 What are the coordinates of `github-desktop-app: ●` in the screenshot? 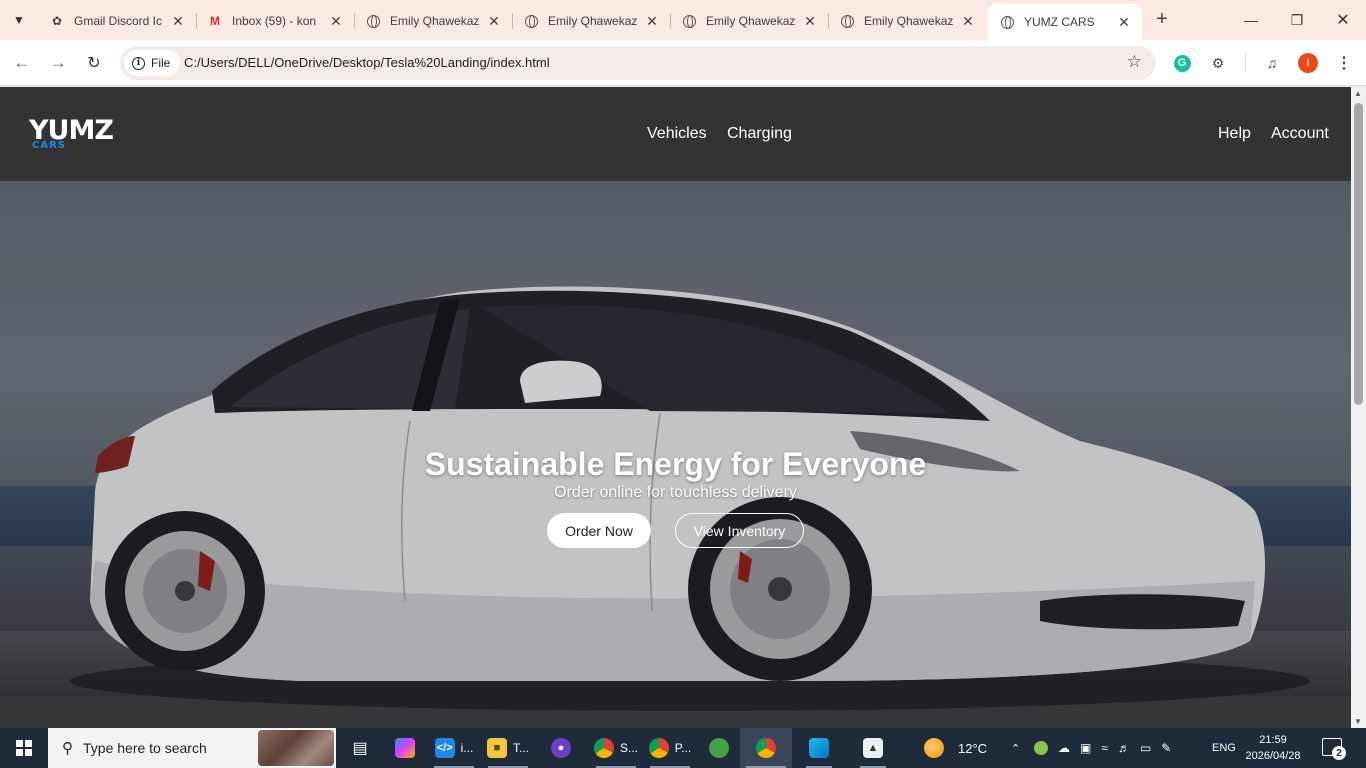 It's located at (561, 748).